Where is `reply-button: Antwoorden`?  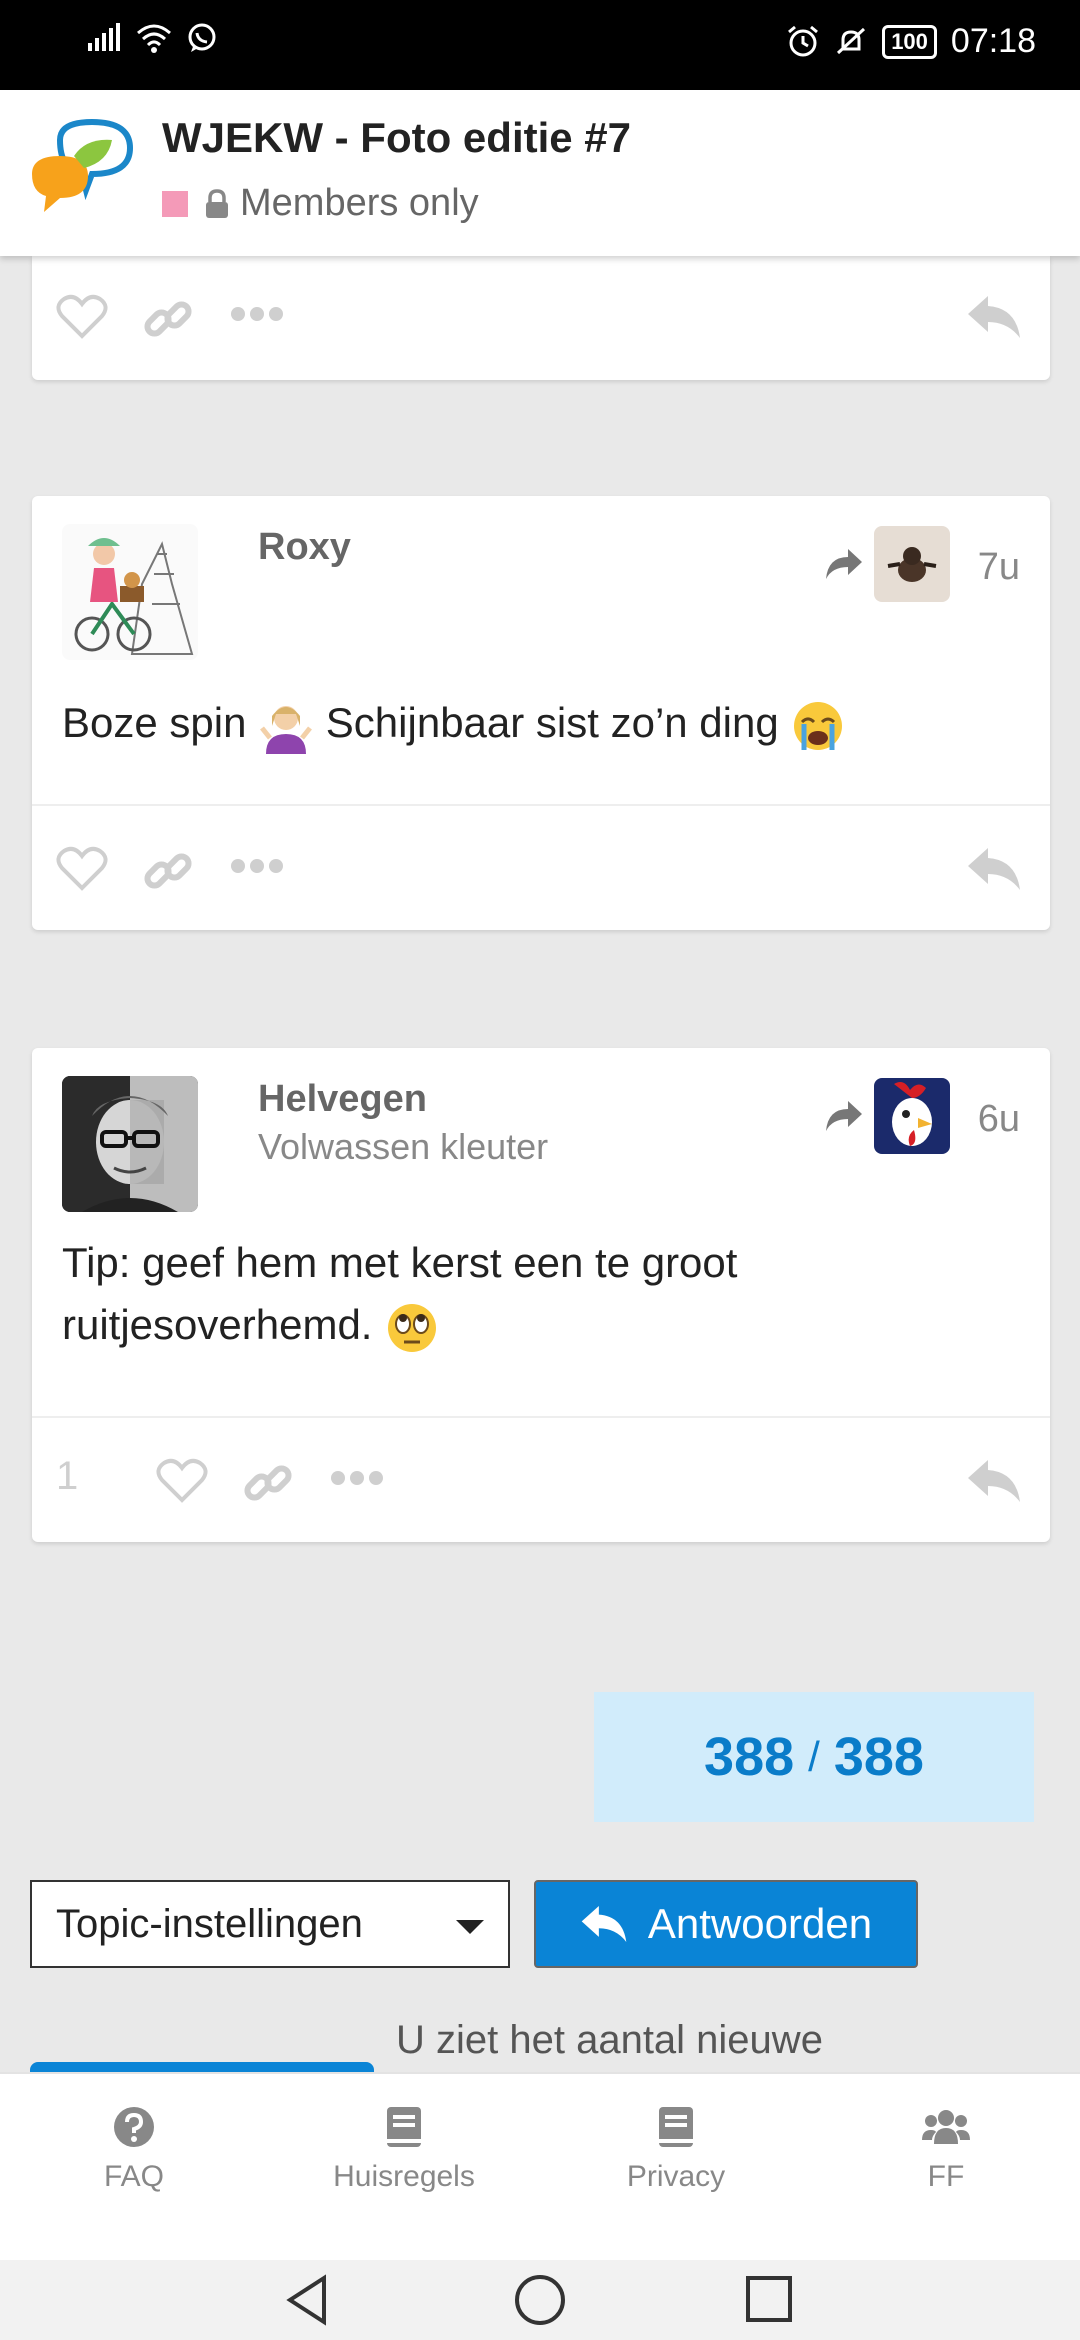 reply-button: Antwoorden is located at coordinates (726, 1924).